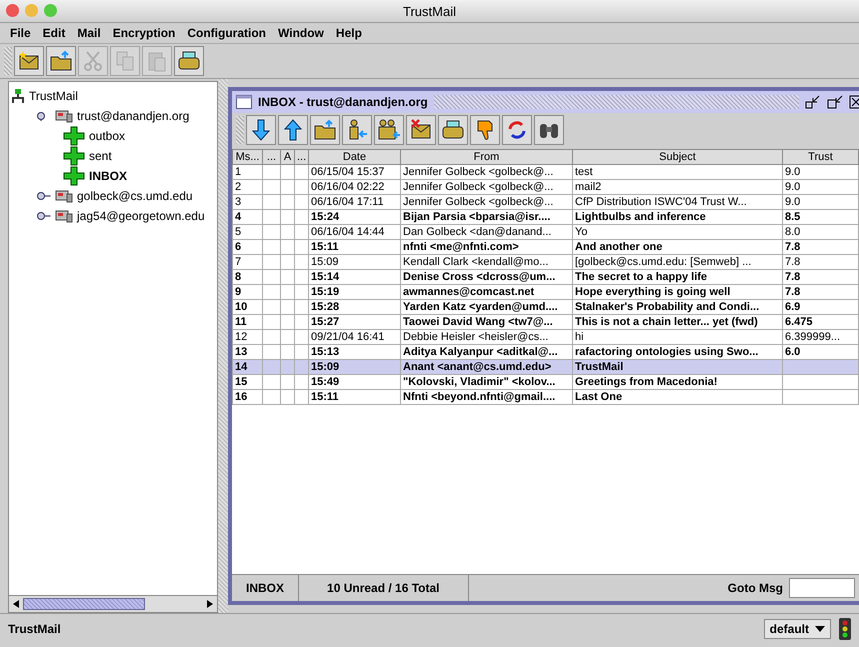 The height and width of the screenshot is (647, 859). Describe the element at coordinates (579, 337) in the screenshot. I see `table-cell: hi` at that location.